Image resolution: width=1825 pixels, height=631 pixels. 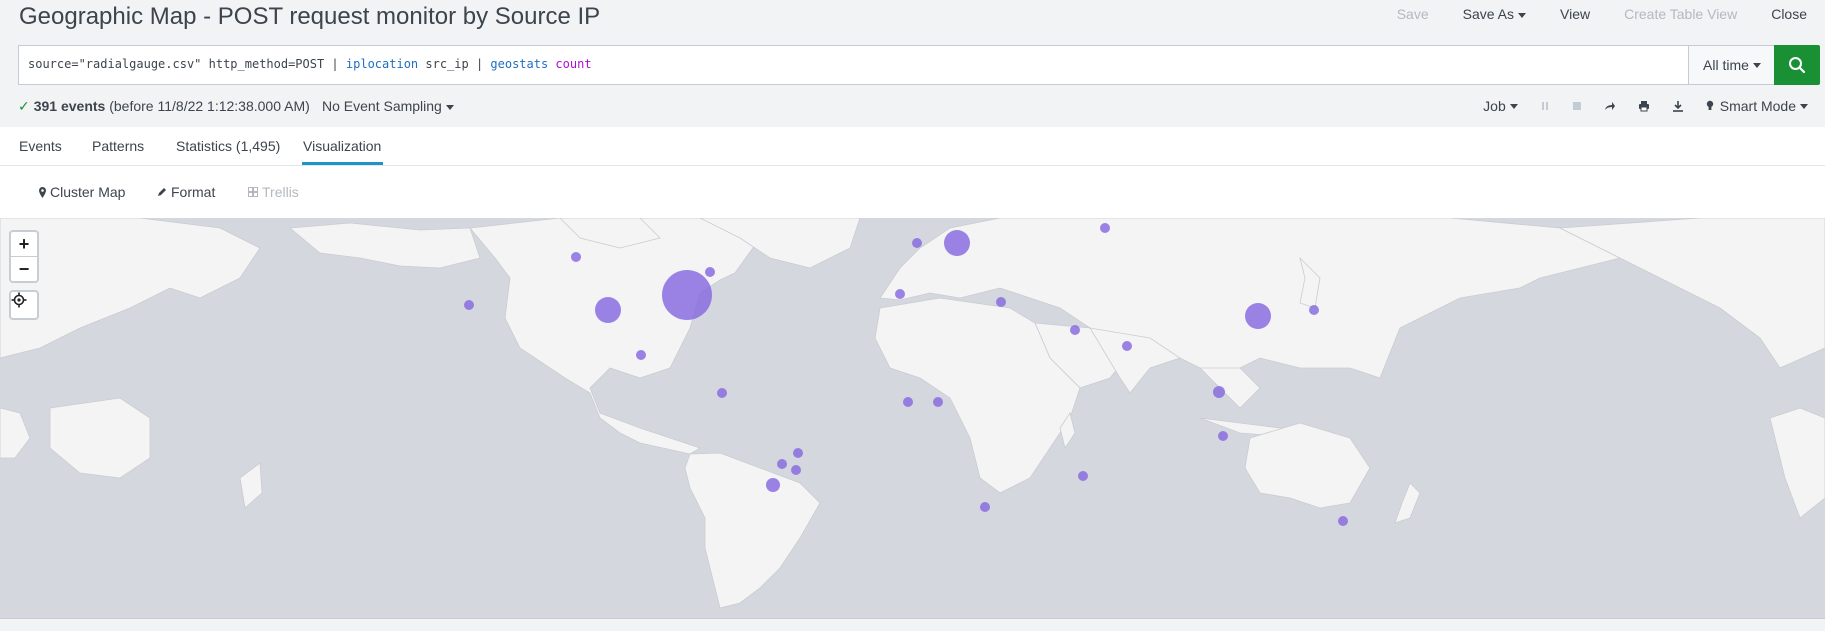 What do you see at coordinates (280, 192) in the screenshot?
I see `trellis-label: Trellis` at bounding box center [280, 192].